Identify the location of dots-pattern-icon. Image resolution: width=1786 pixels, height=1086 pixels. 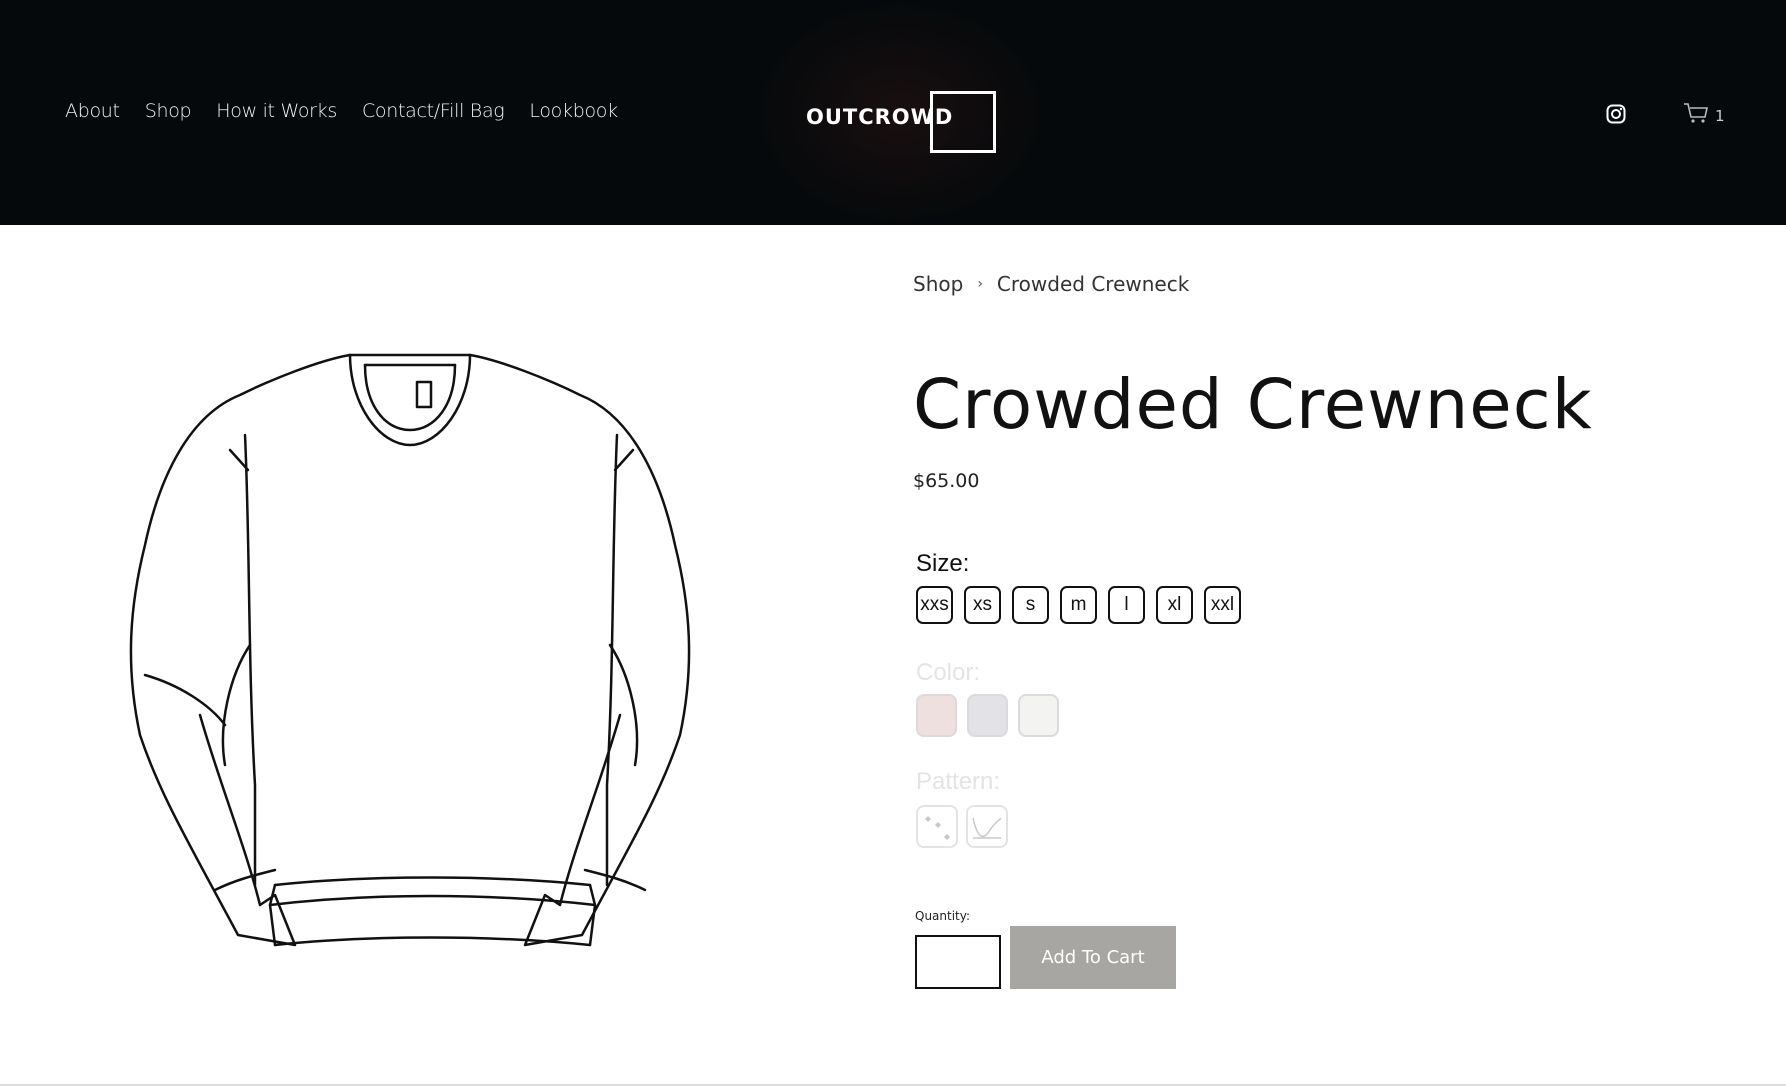
(937, 826).